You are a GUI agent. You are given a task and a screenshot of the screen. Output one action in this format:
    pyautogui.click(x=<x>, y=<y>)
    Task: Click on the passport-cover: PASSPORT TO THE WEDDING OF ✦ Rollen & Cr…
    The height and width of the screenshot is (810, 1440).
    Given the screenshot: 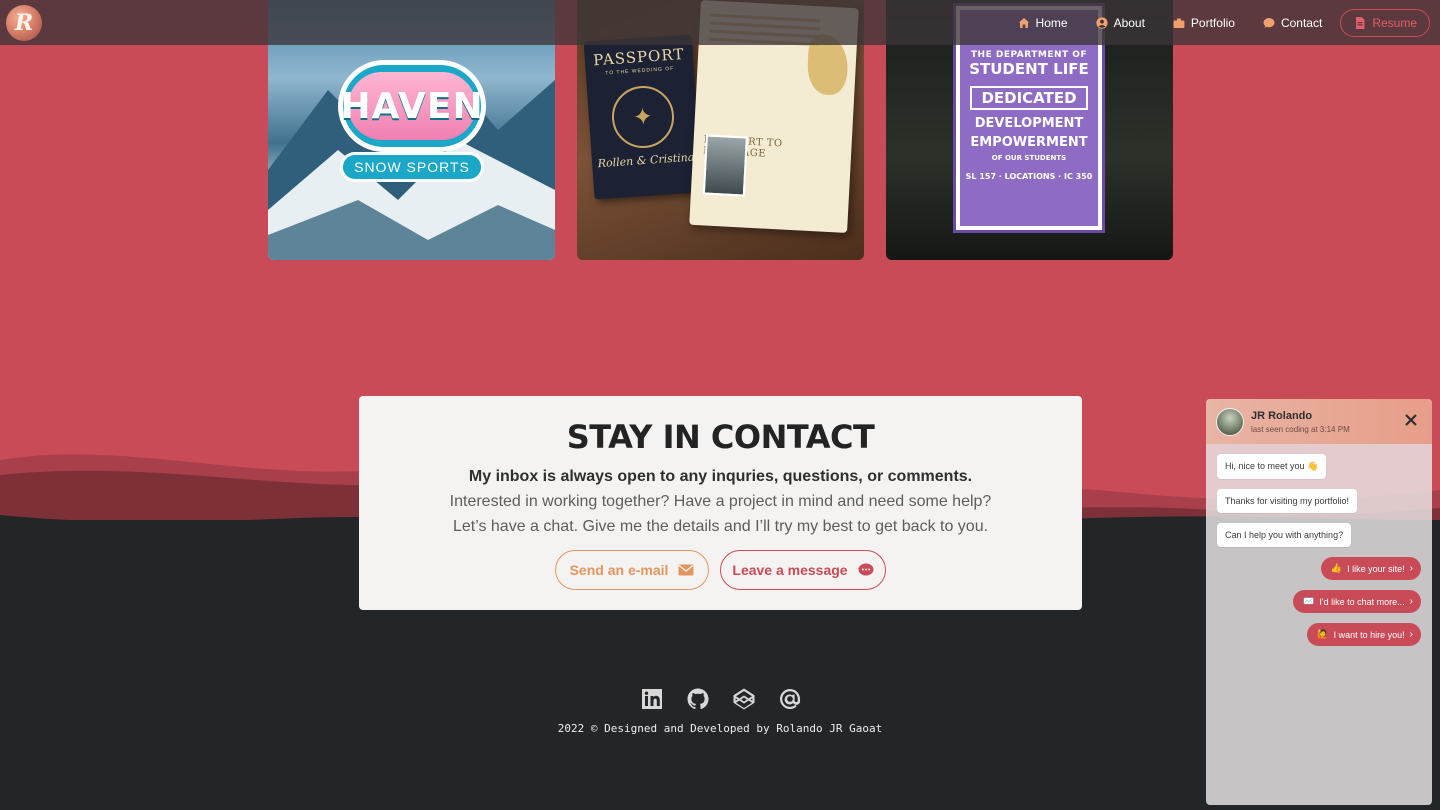 What is the action you would take?
    pyautogui.click(x=643, y=117)
    